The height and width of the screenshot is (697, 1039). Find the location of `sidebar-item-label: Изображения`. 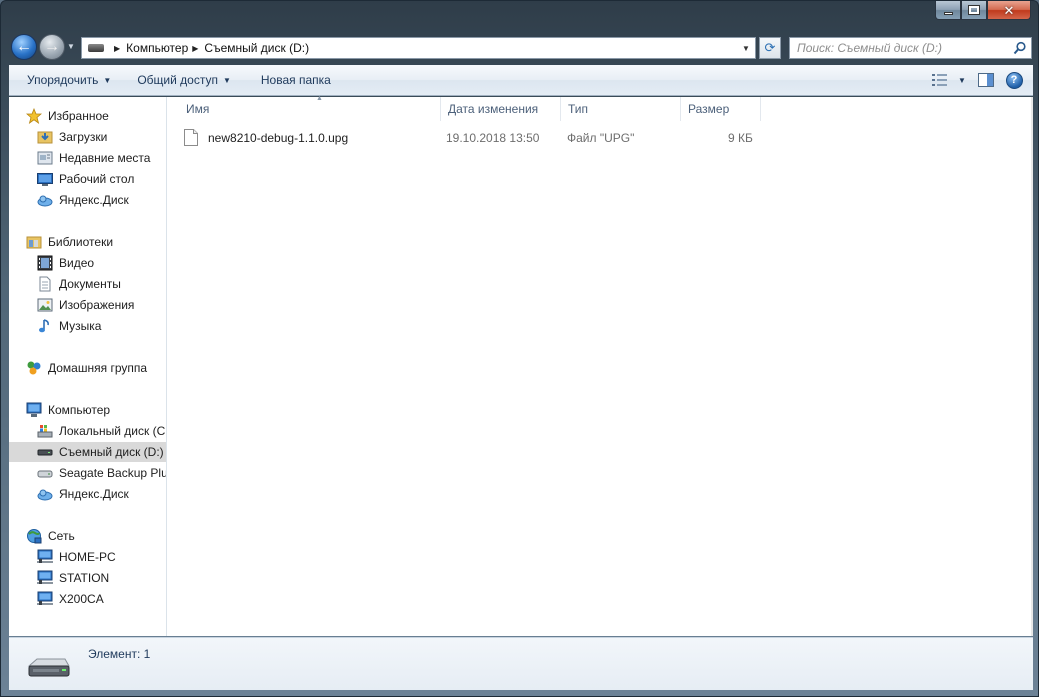

sidebar-item-label: Изображения is located at coordinates (97, 305).